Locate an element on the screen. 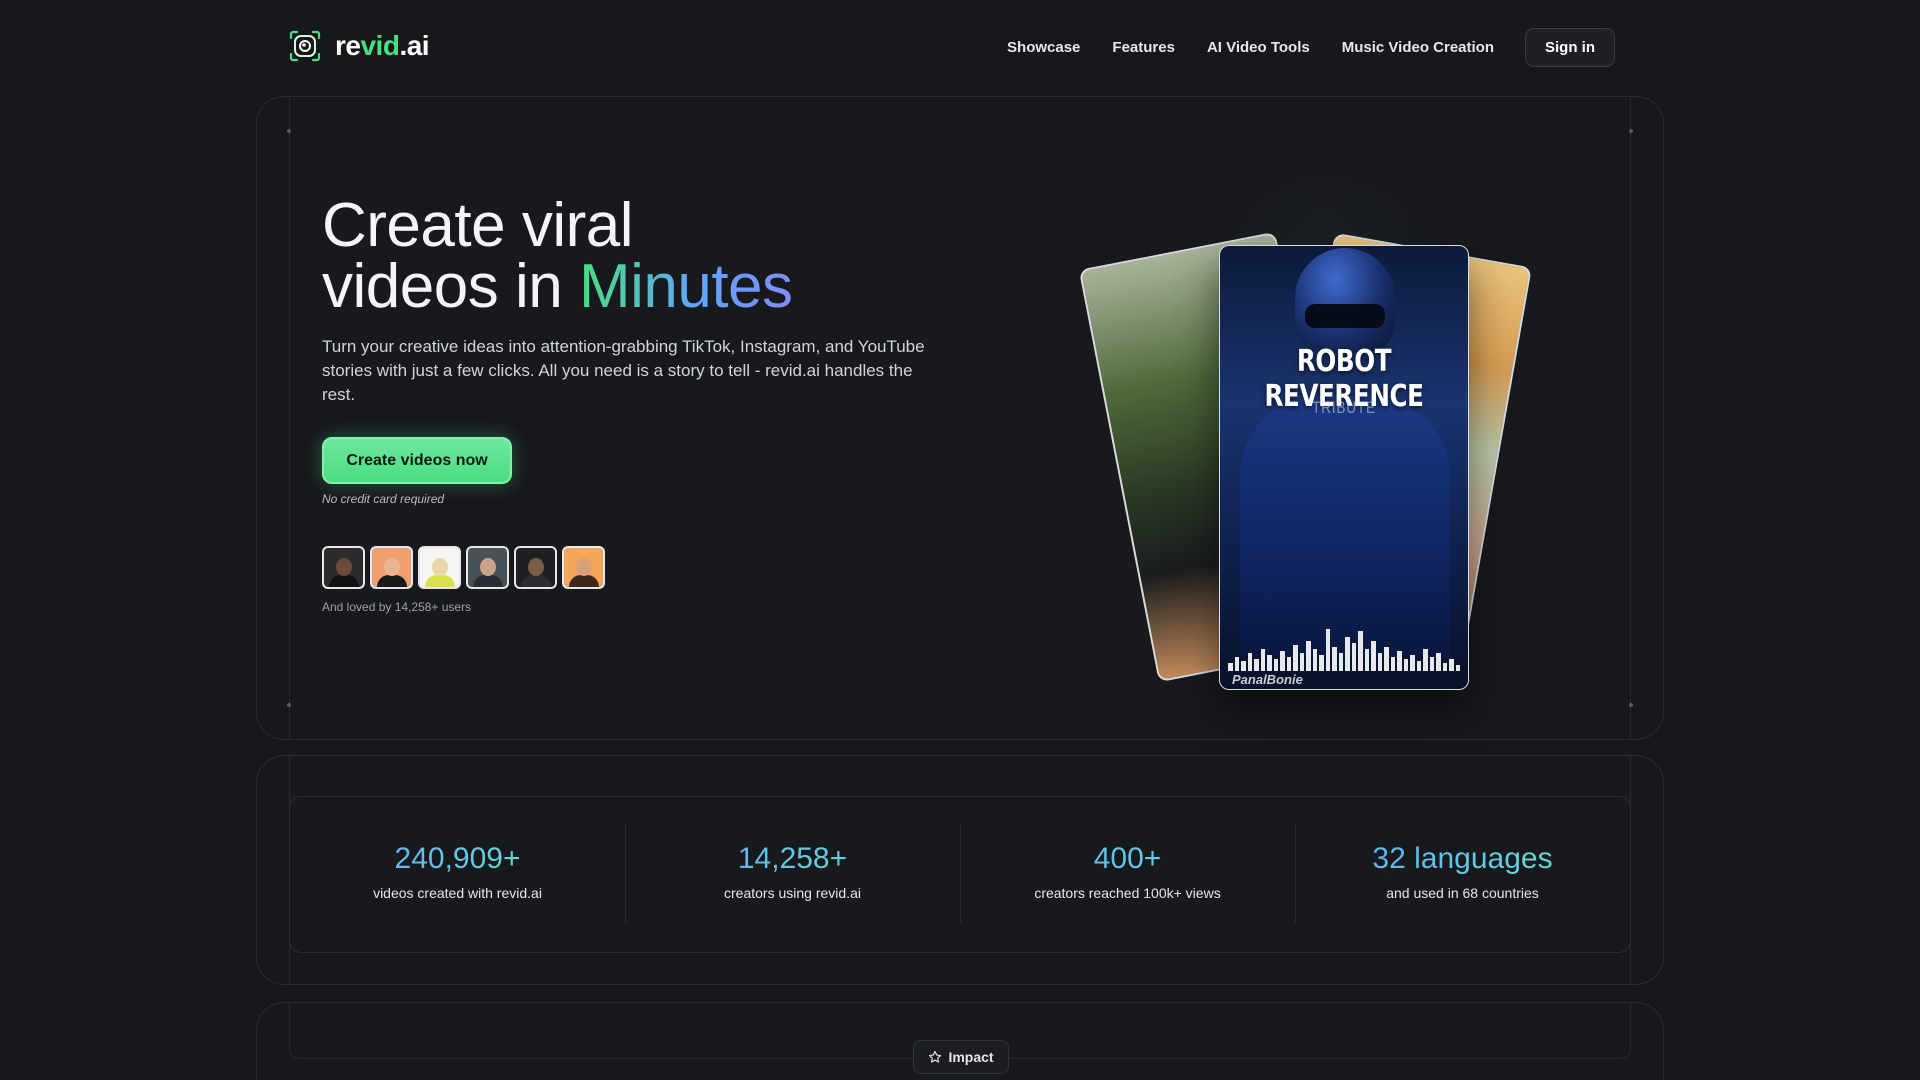  stat-label: creators using revid.ai is located at coordinates (792, 893).